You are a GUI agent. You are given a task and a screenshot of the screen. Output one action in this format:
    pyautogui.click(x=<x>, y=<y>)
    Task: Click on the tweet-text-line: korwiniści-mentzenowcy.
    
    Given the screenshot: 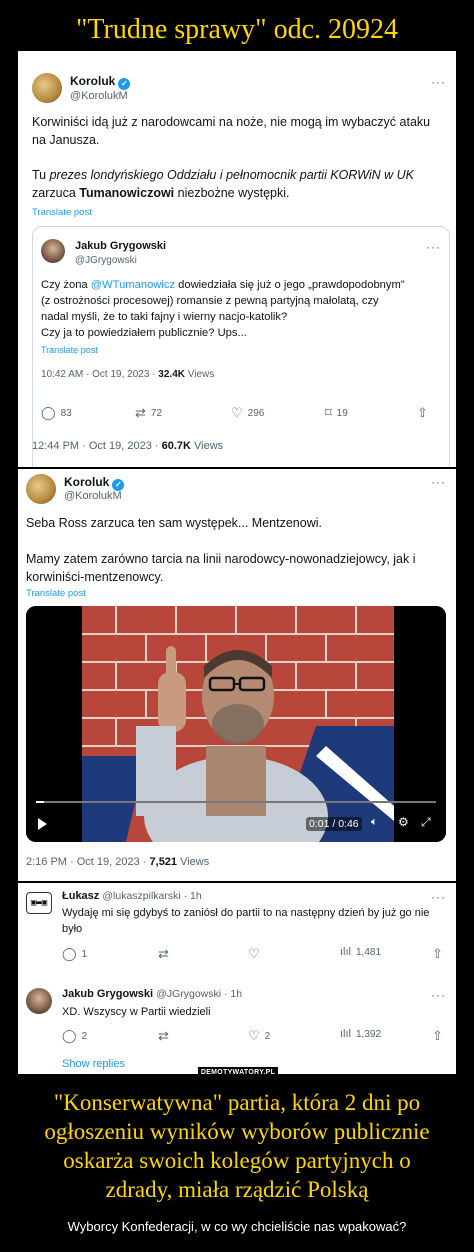 What is the action you would take?
    pyautogui.click(x=95, y=577)
    